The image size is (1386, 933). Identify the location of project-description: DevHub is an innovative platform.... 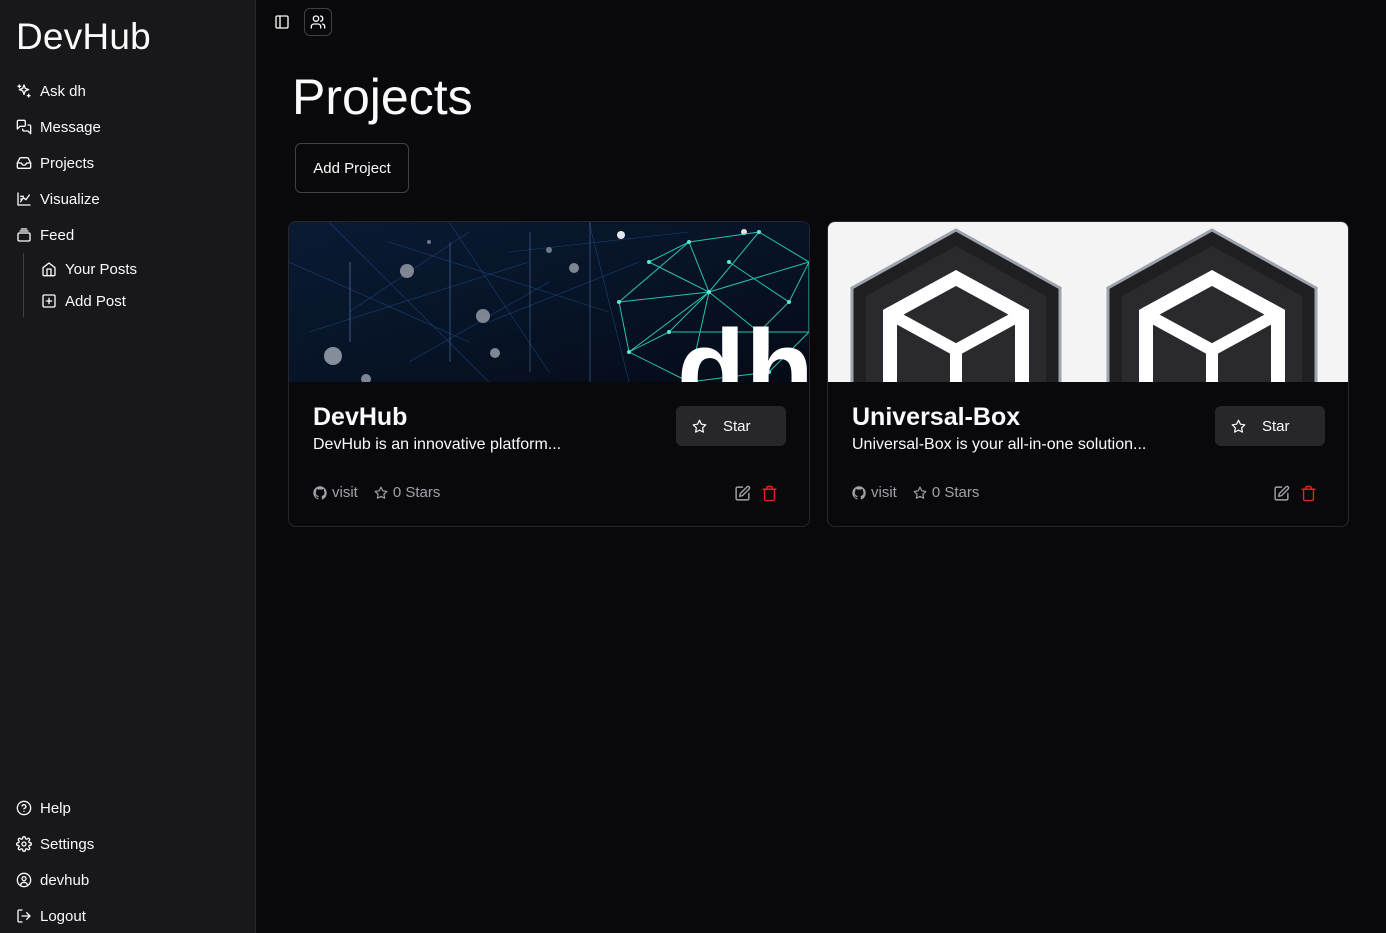
(437, 444).